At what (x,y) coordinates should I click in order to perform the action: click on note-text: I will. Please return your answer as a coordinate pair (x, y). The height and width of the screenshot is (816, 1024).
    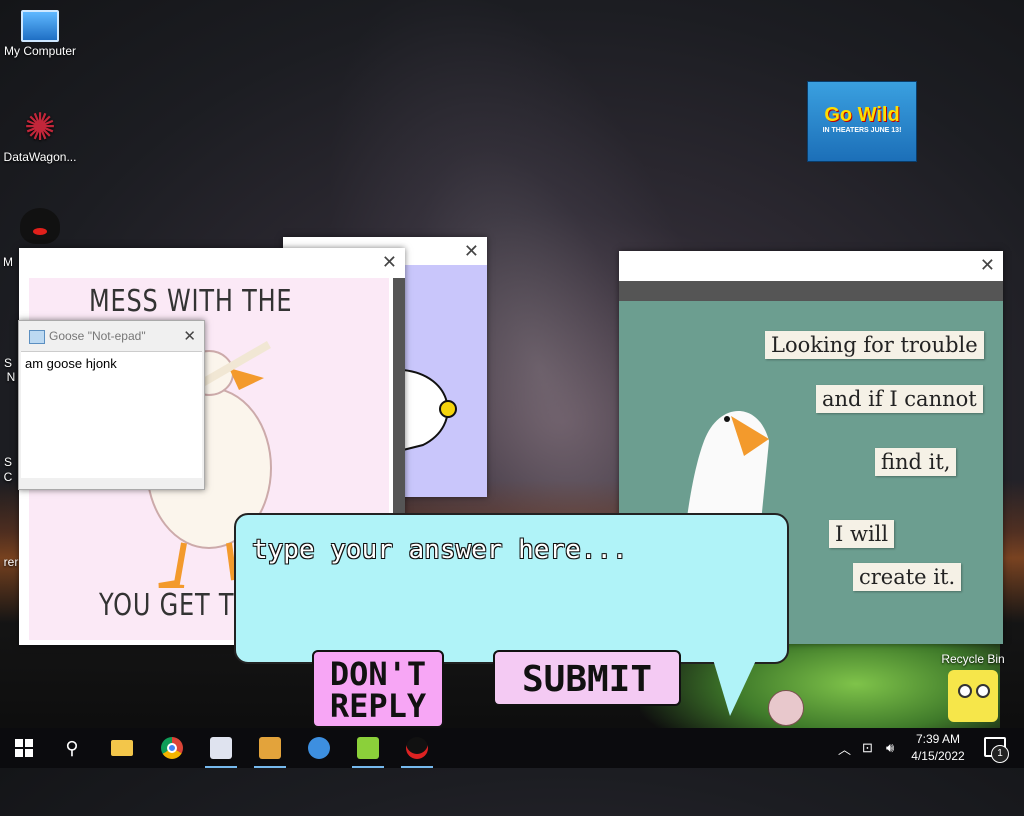
    Looking at the image, I should click on (862, 534).